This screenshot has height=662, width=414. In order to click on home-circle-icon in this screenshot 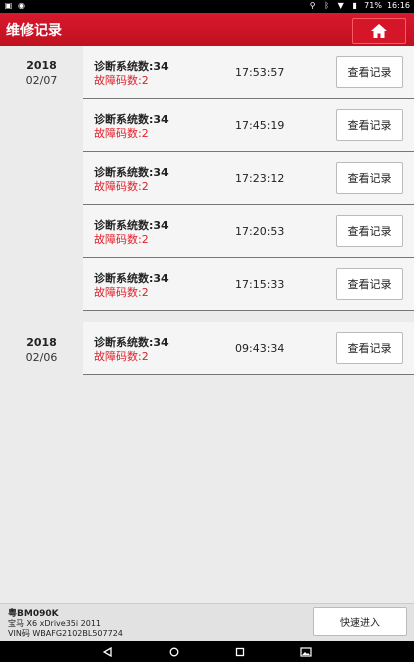, I will do `click(173, 651)`.